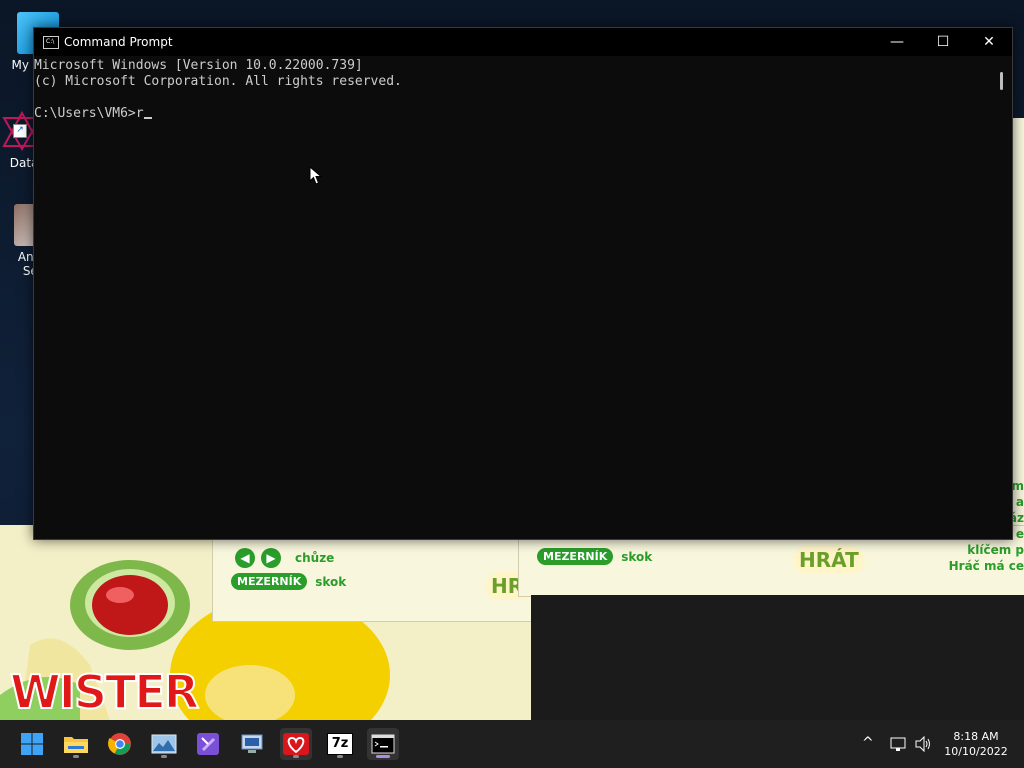 The width and height of the screenshot is (1024, 768). What do you see at coordinates (829, 560) in the screenshot?
I see `play-button: HRÁT` at bounding box center [829, 560].